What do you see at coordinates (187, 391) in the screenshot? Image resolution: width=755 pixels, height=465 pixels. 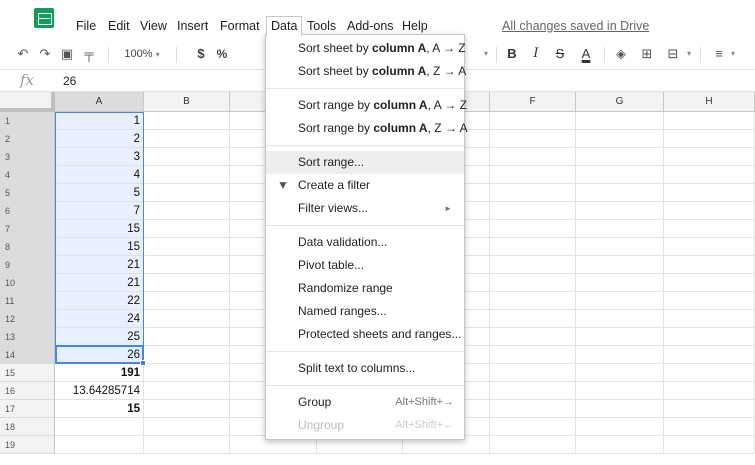 I see `cell-b16` at bounding box center [187, 391].